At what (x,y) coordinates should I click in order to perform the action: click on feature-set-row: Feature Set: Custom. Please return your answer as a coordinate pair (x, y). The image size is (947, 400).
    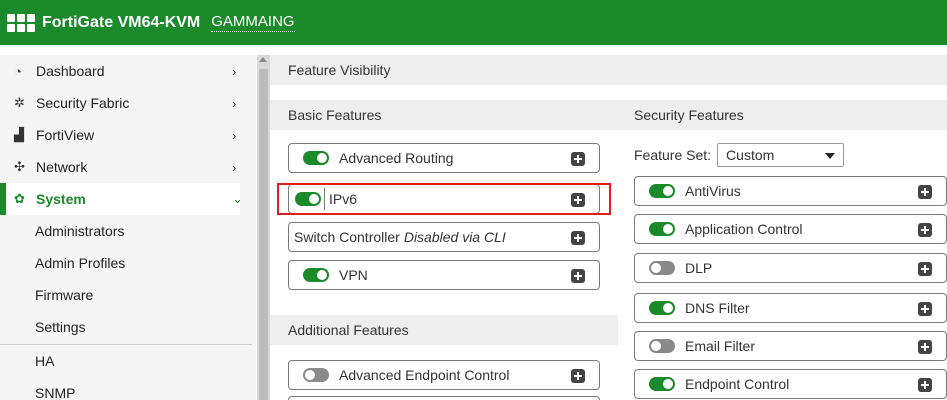
    Looking at the image, I should click on (739, 155).